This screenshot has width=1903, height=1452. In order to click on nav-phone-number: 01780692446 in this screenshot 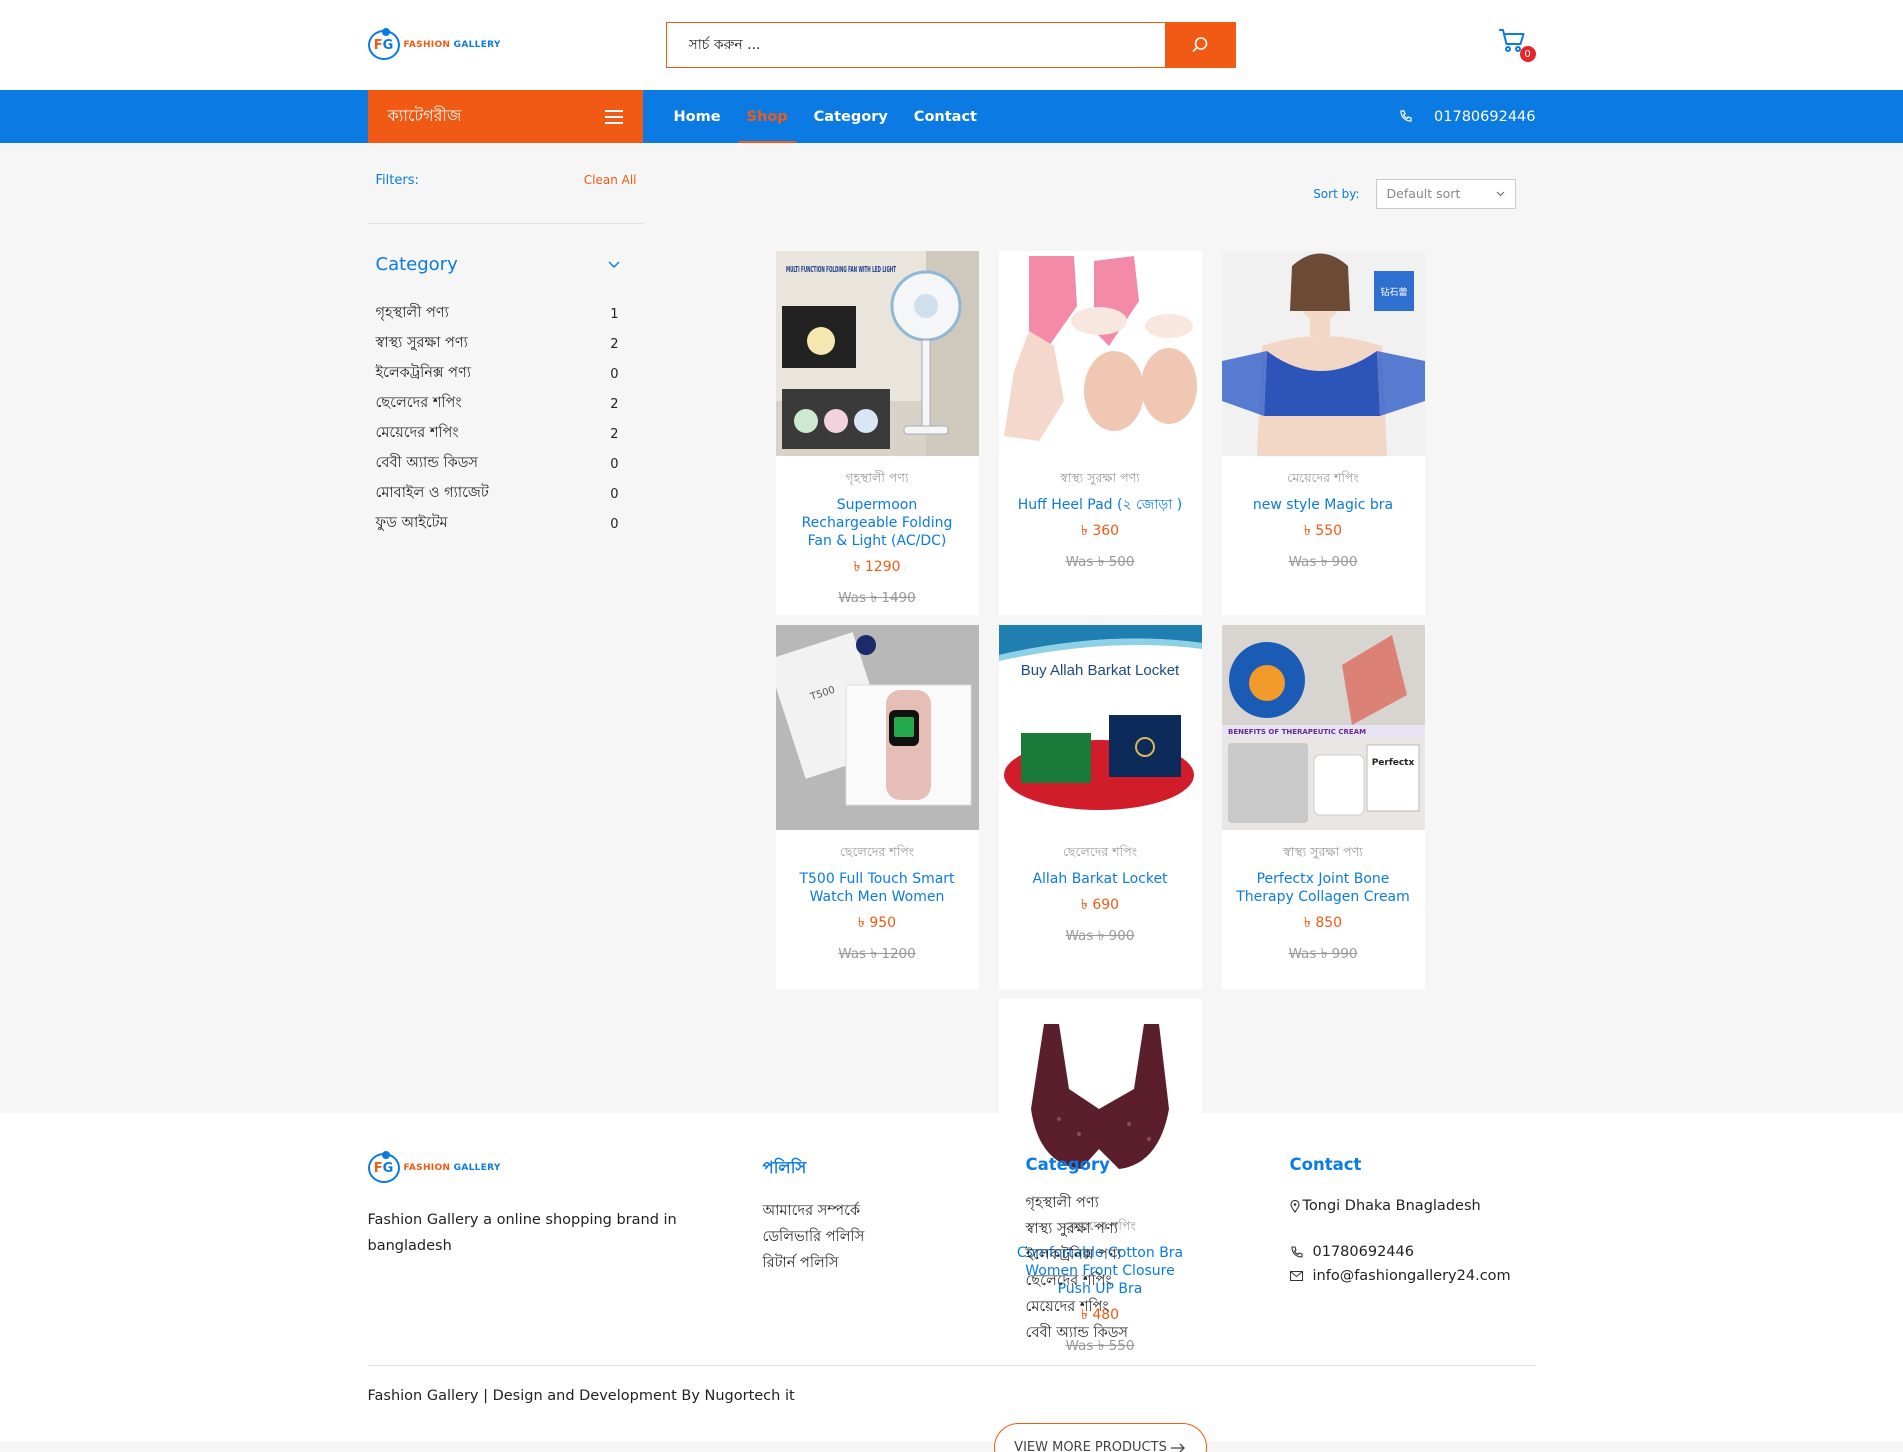, I will do `click(1485, 116)`.